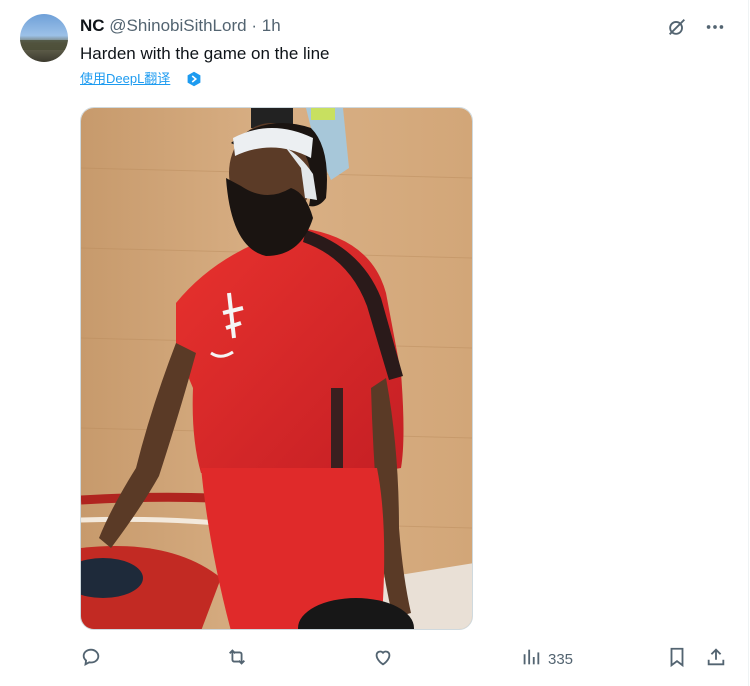 Image resolution: width=750 pixels, height=686 pixels. I want to click on bookmark-button, so click(677, 659).